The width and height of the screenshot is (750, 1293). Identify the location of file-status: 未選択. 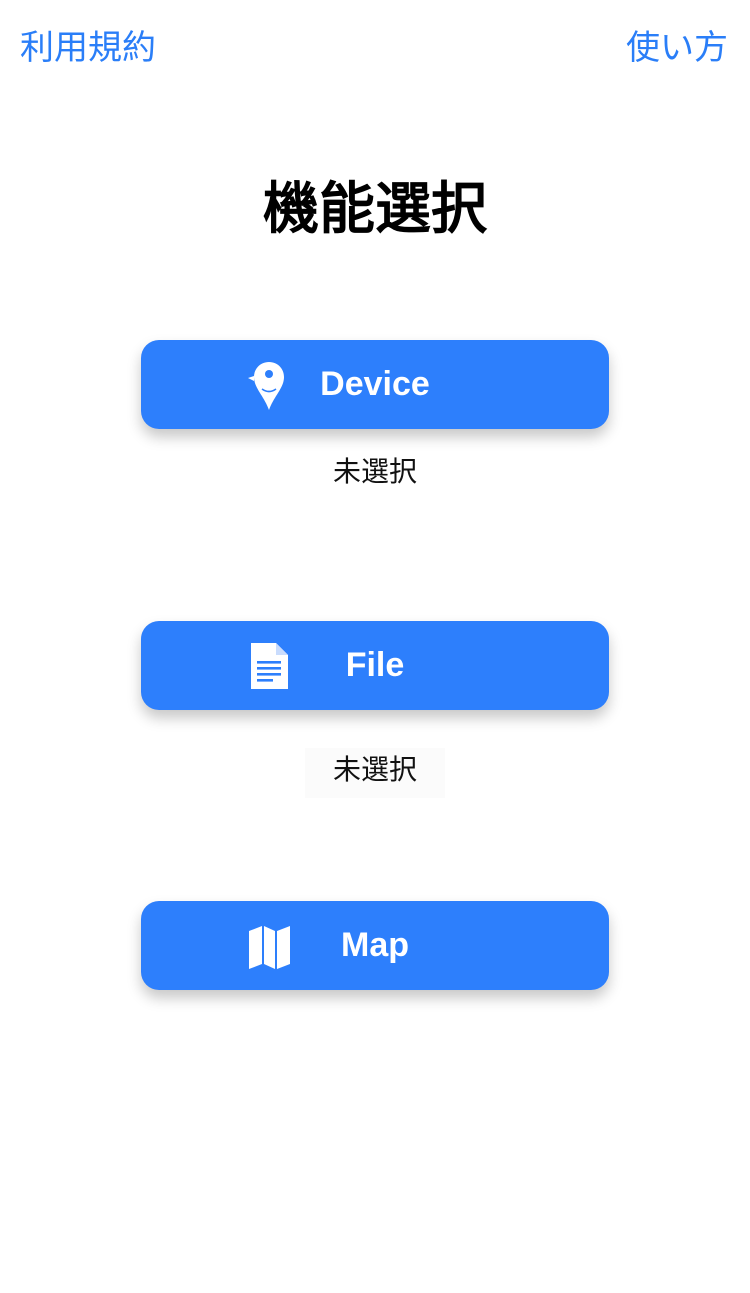
(374, 769).